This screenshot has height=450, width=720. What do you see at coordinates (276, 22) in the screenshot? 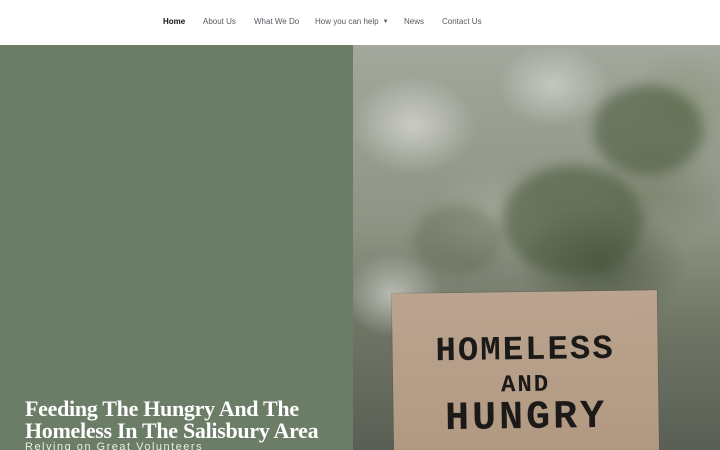
I see `nav-what-we-do: What We Do` at bounding box center [276, 22].